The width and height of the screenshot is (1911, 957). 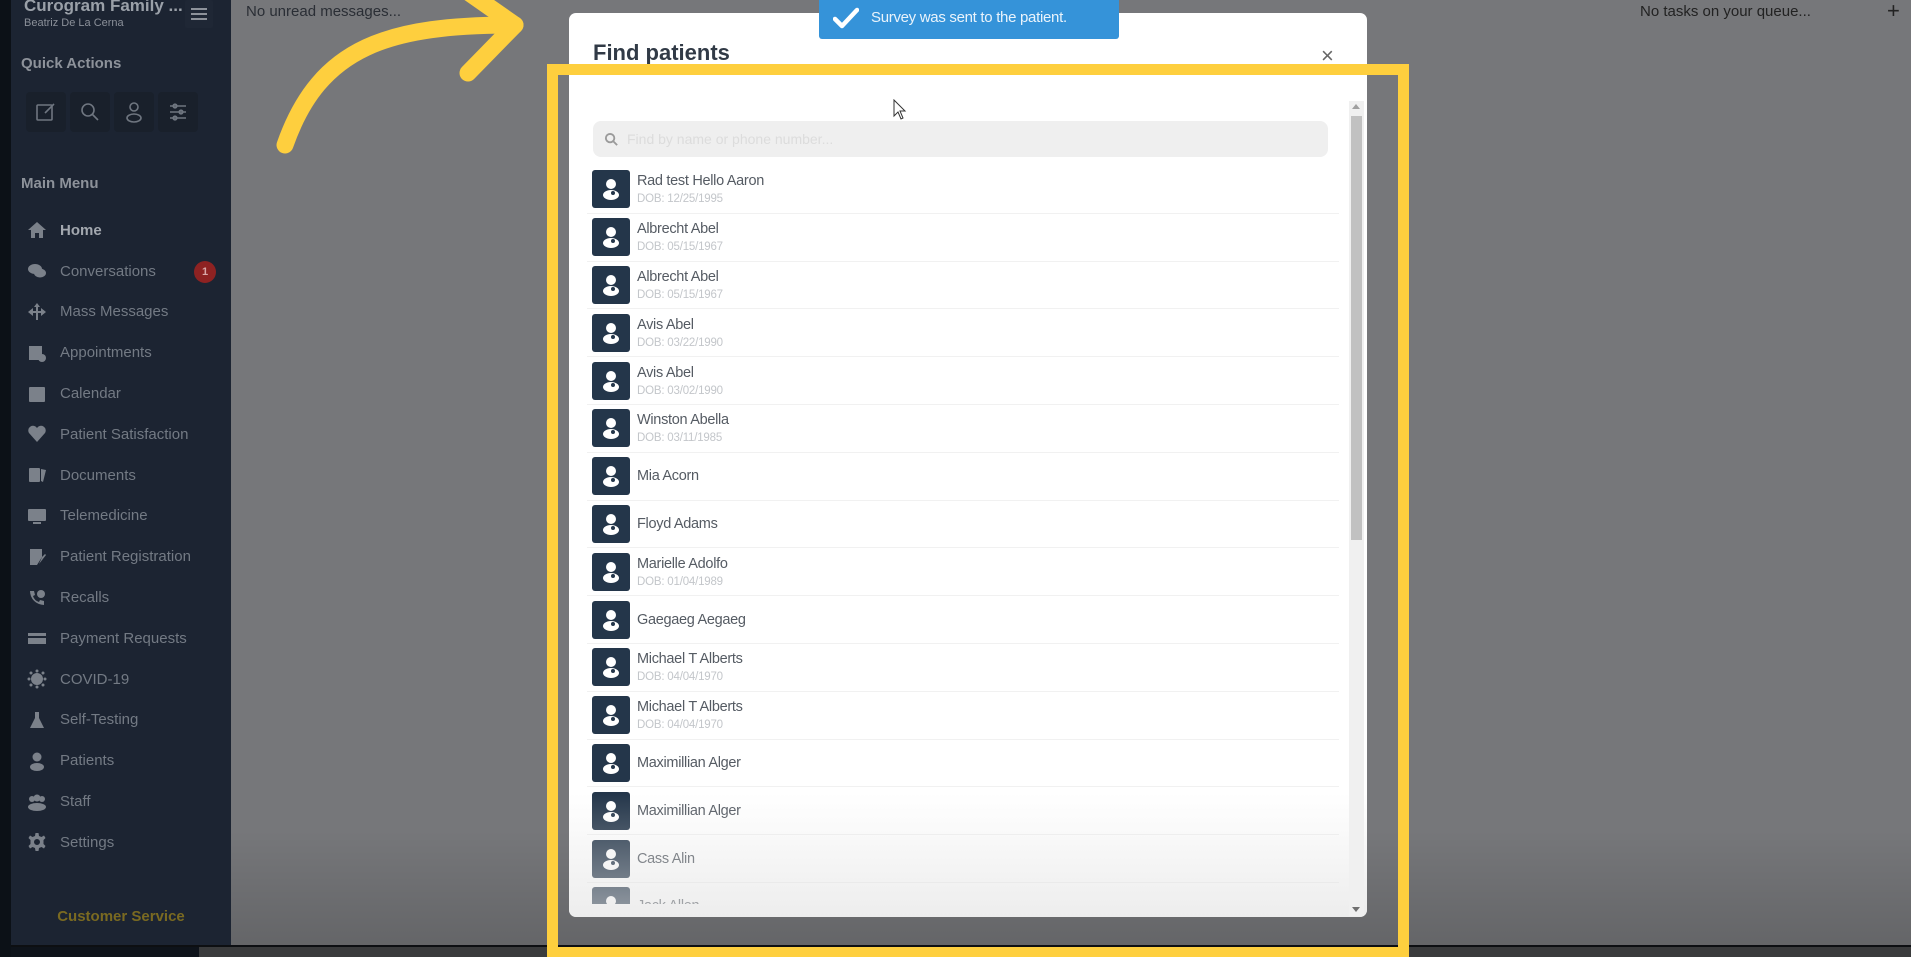 I want to click on heart-icon, so click(x=37, y=434).